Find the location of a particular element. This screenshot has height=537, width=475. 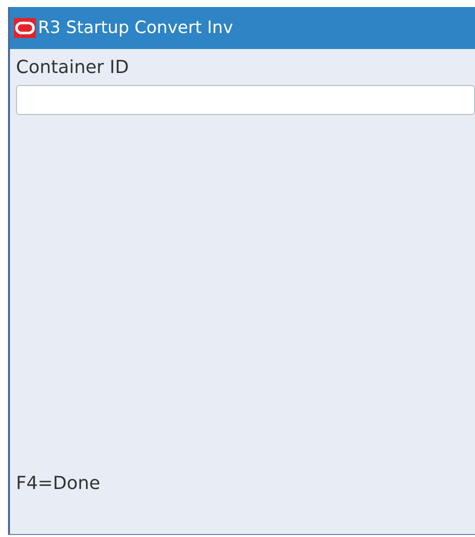

field-label: Container ID is located at coordinates (72, 67).